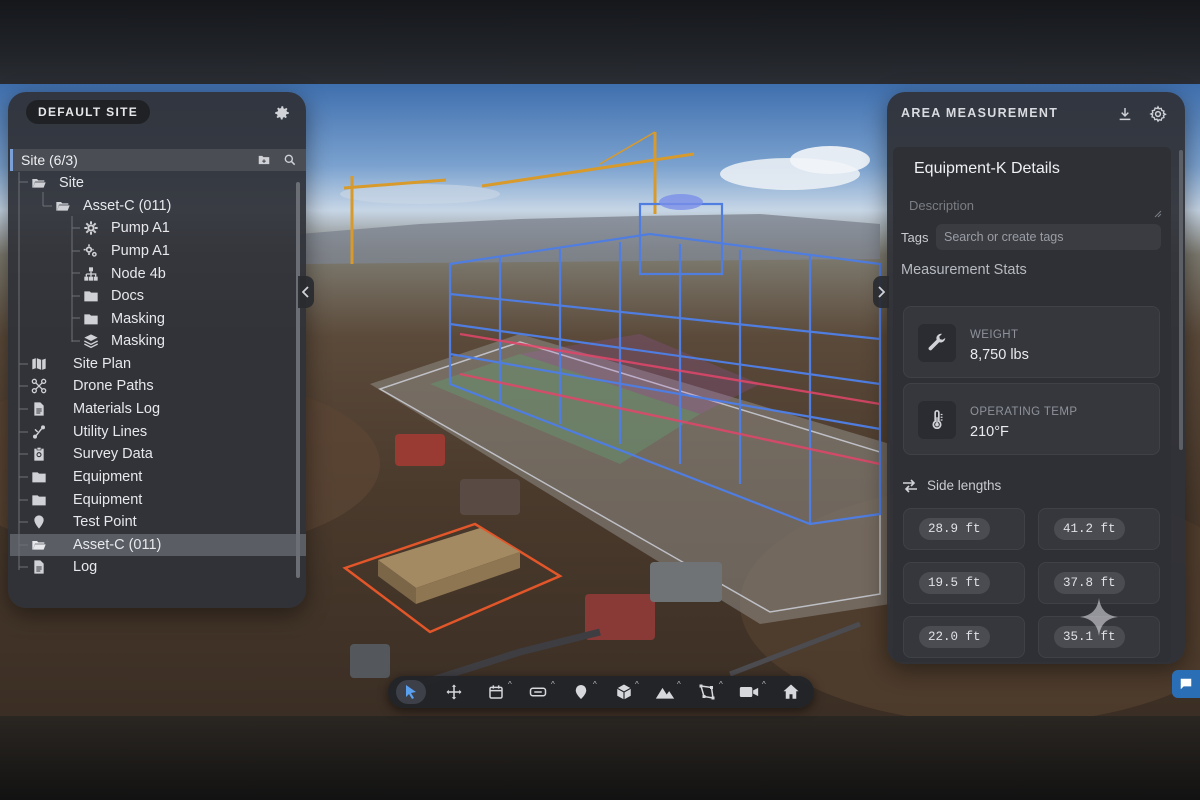 The image size is (1200, 800). I want to click on stat-value: 210°F, so click(989, 432).